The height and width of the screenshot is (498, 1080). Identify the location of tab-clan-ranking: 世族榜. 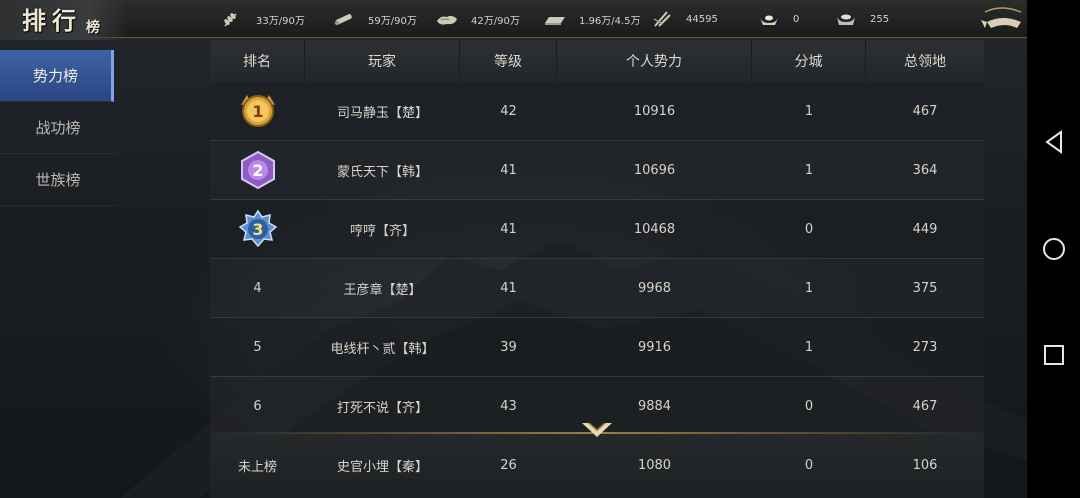
(58, 180).